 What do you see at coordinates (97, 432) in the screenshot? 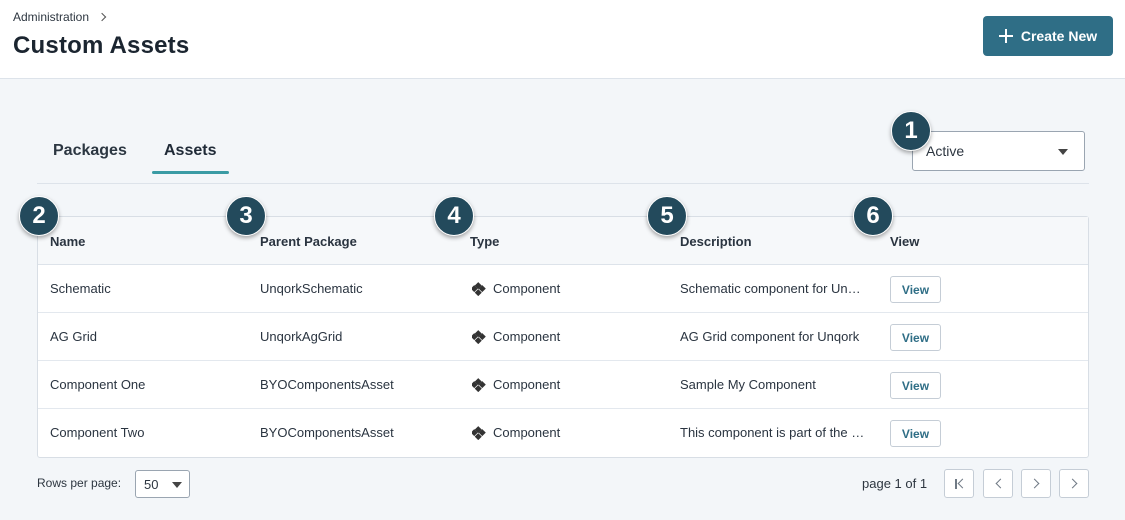
I see `cell-name: Component Two` at bounding box center [97, 432].